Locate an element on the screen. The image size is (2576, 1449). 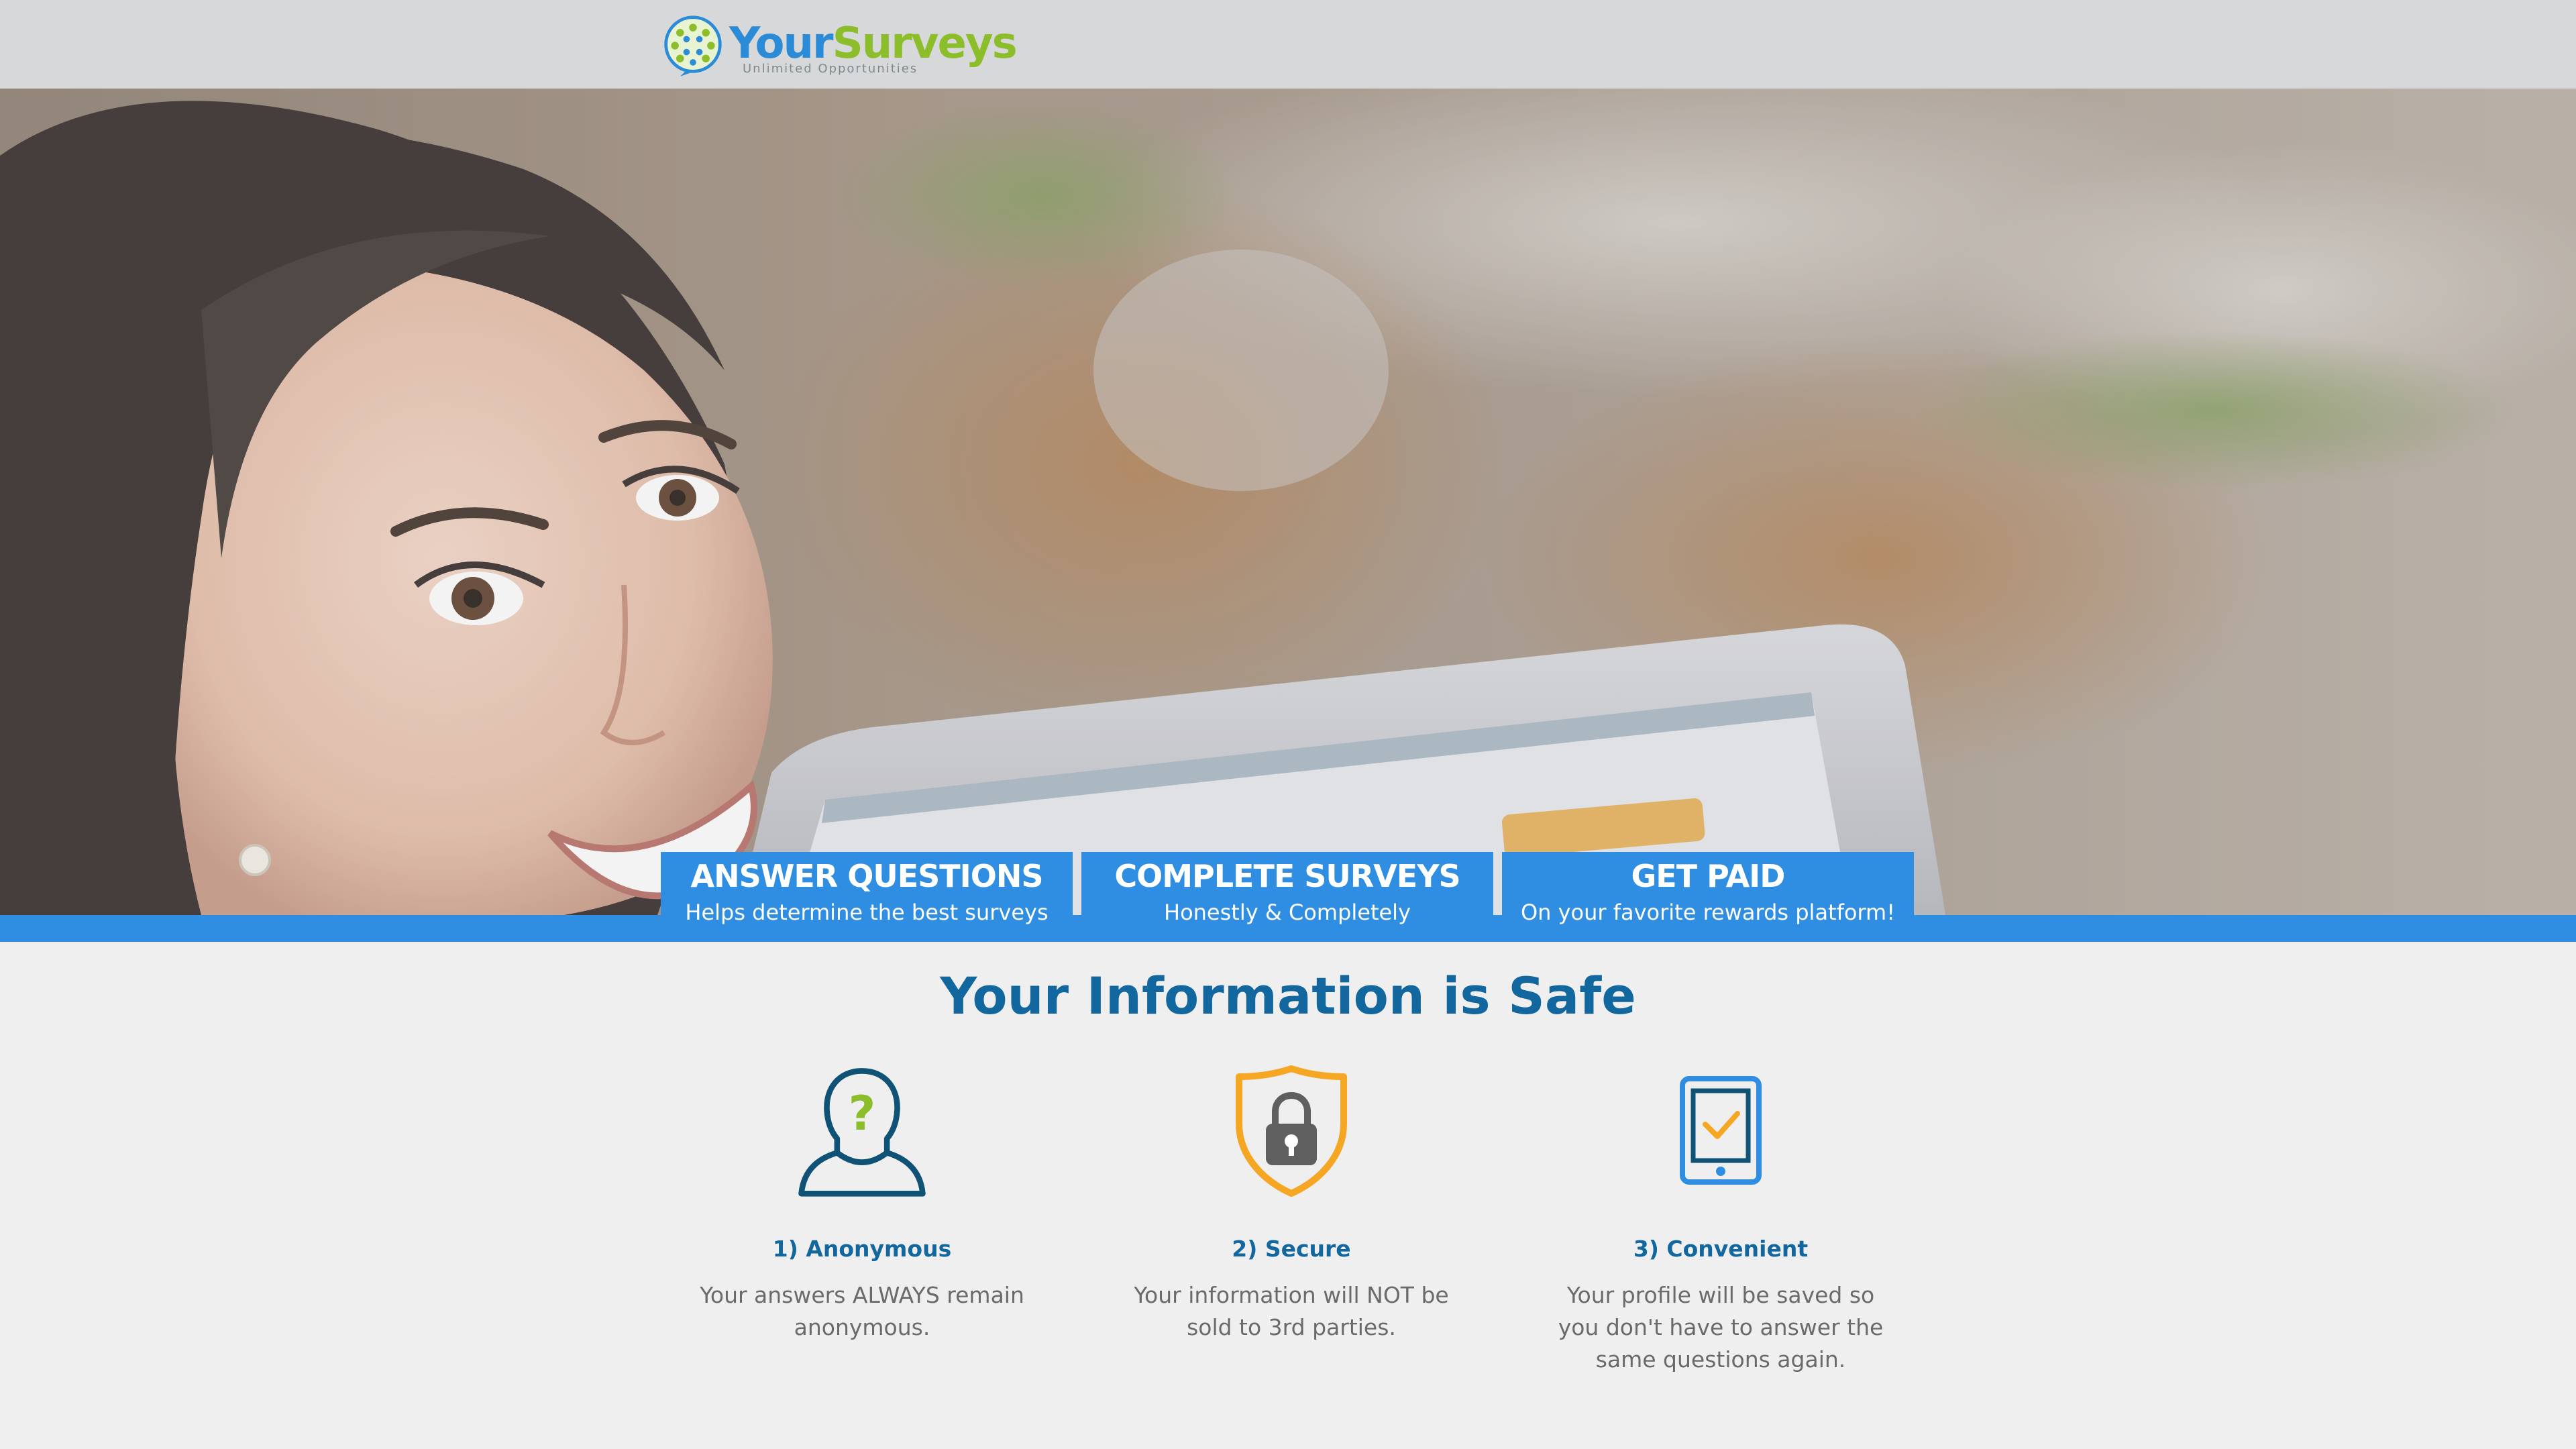
logo-word-surveys: Surveys is located at coordinates (925, 43).